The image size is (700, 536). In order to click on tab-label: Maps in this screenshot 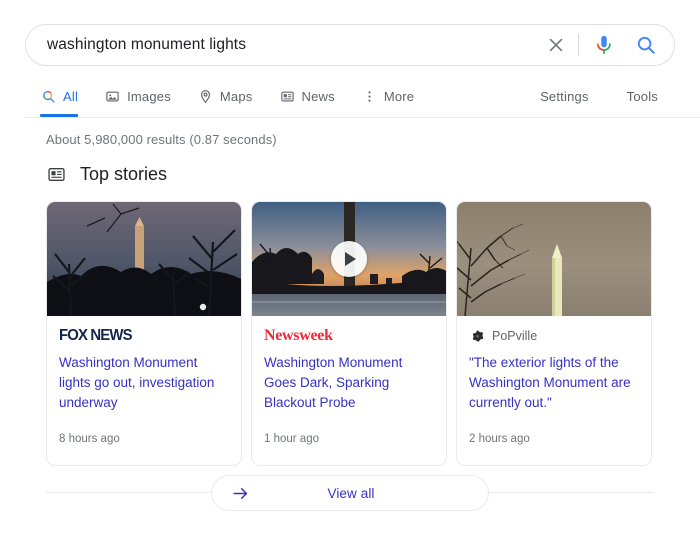, I will do `click(236, 96)`.